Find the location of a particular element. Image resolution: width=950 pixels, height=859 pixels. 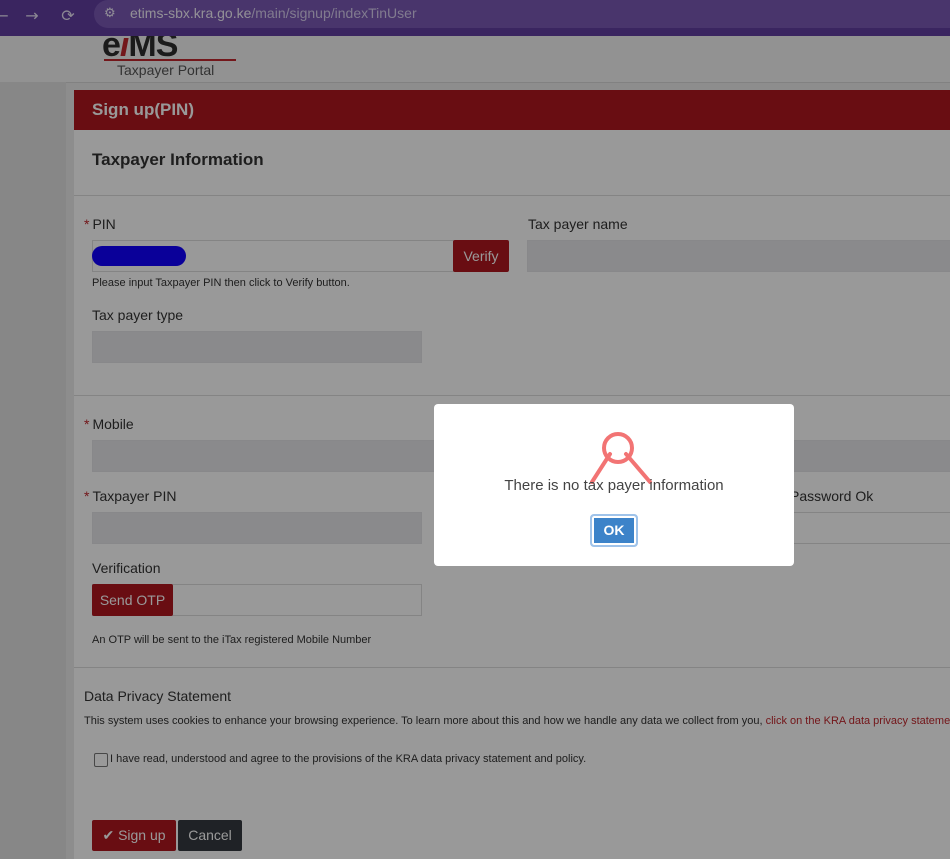

alert-dialog: There is no tax payer information OK is located at coordinates (614, 485).